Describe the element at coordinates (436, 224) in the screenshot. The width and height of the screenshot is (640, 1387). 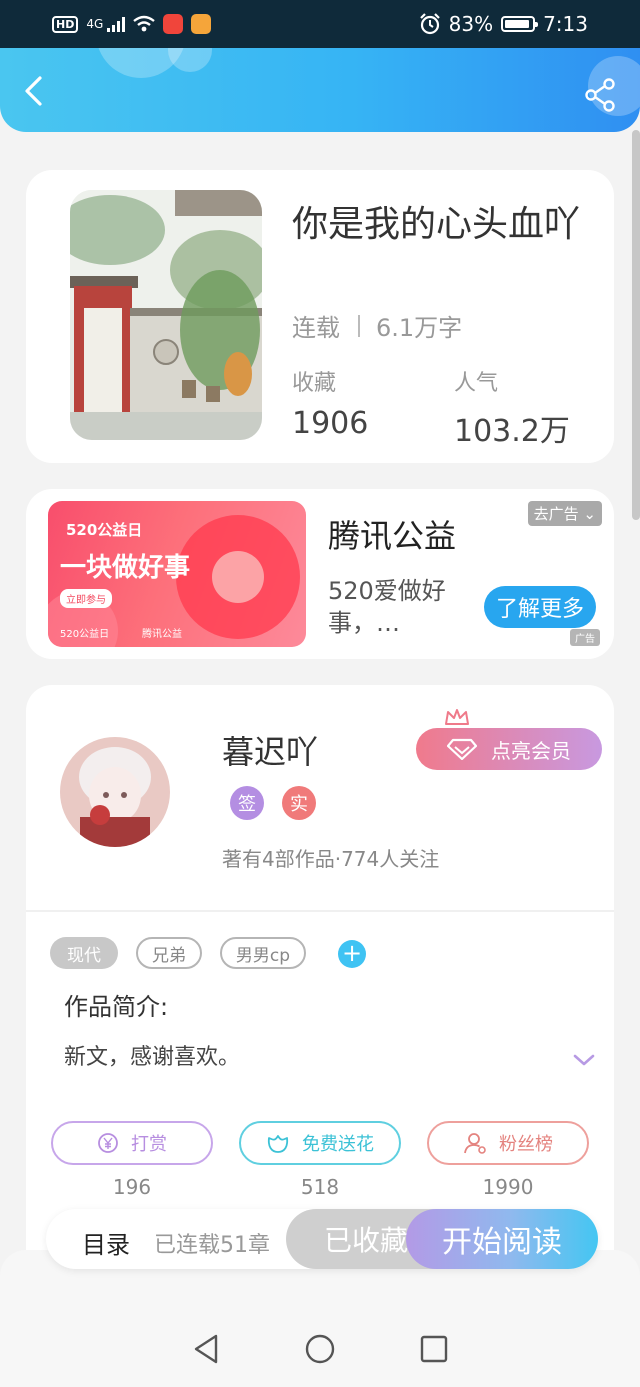
I see `book-title: 你是我的心头血吖` at that location.